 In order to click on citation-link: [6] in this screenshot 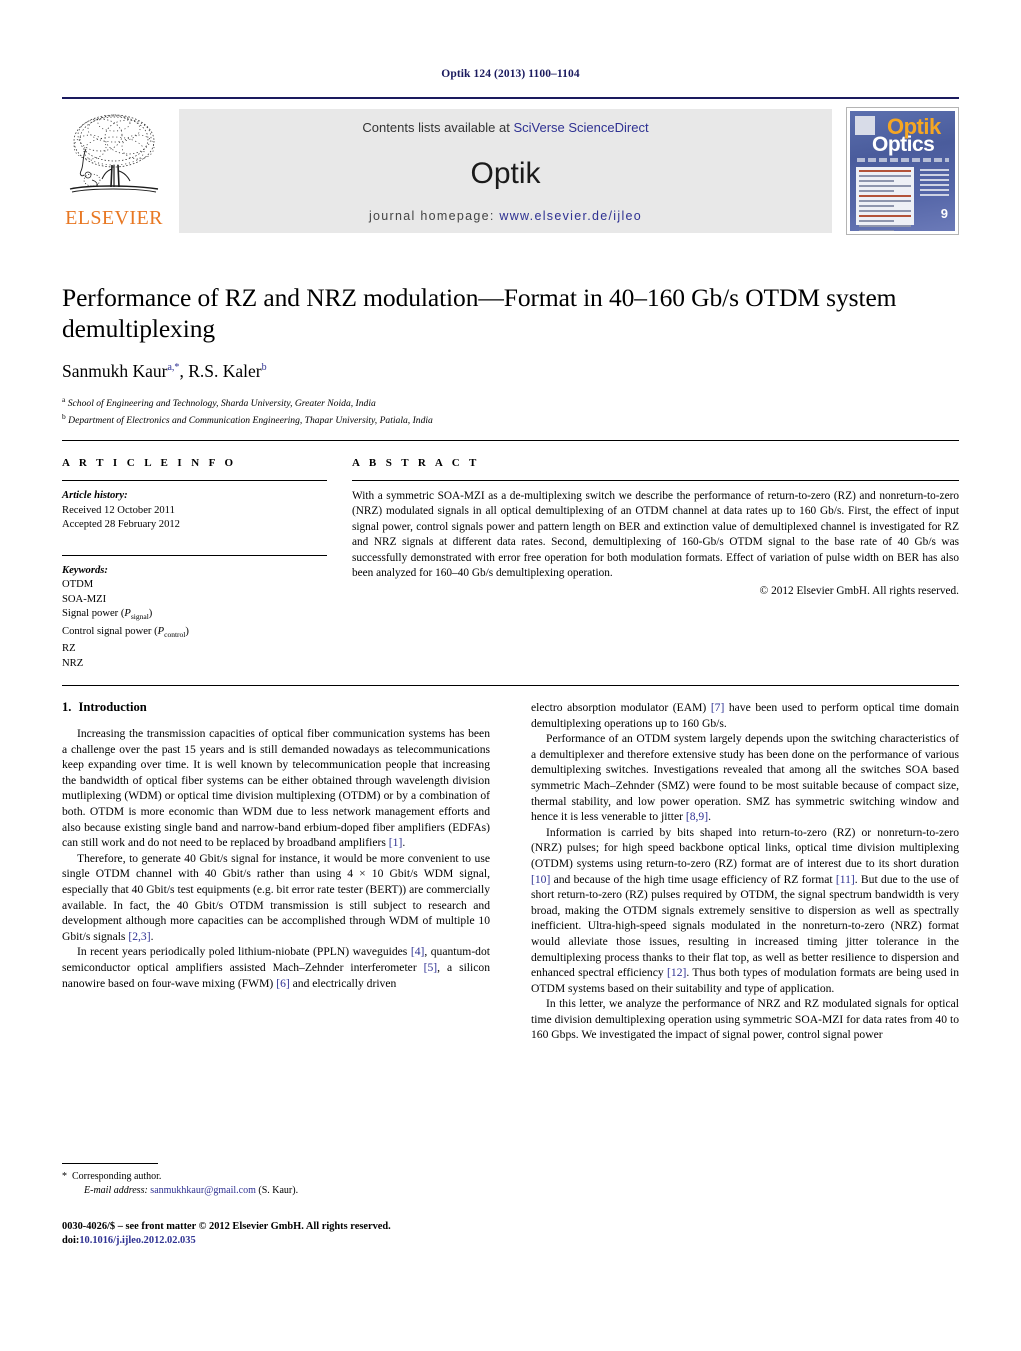, I will do `click(283, 983)`.